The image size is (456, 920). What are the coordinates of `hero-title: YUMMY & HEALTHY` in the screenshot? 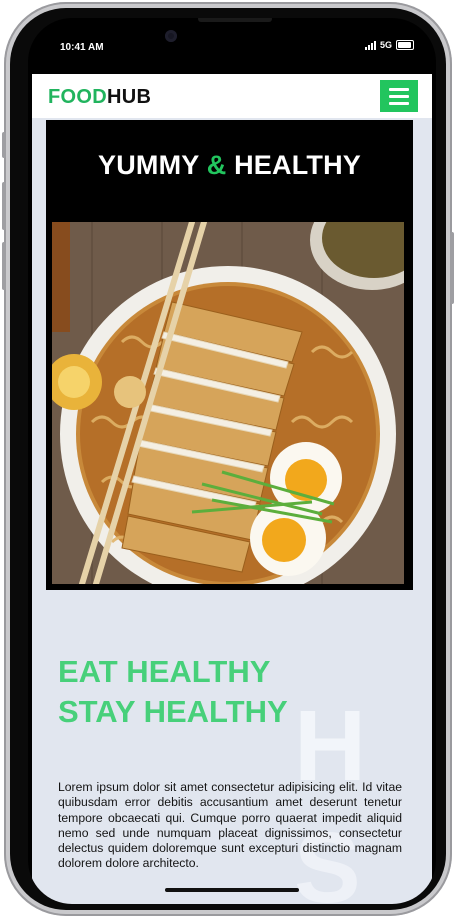 It's located at (229, 165).